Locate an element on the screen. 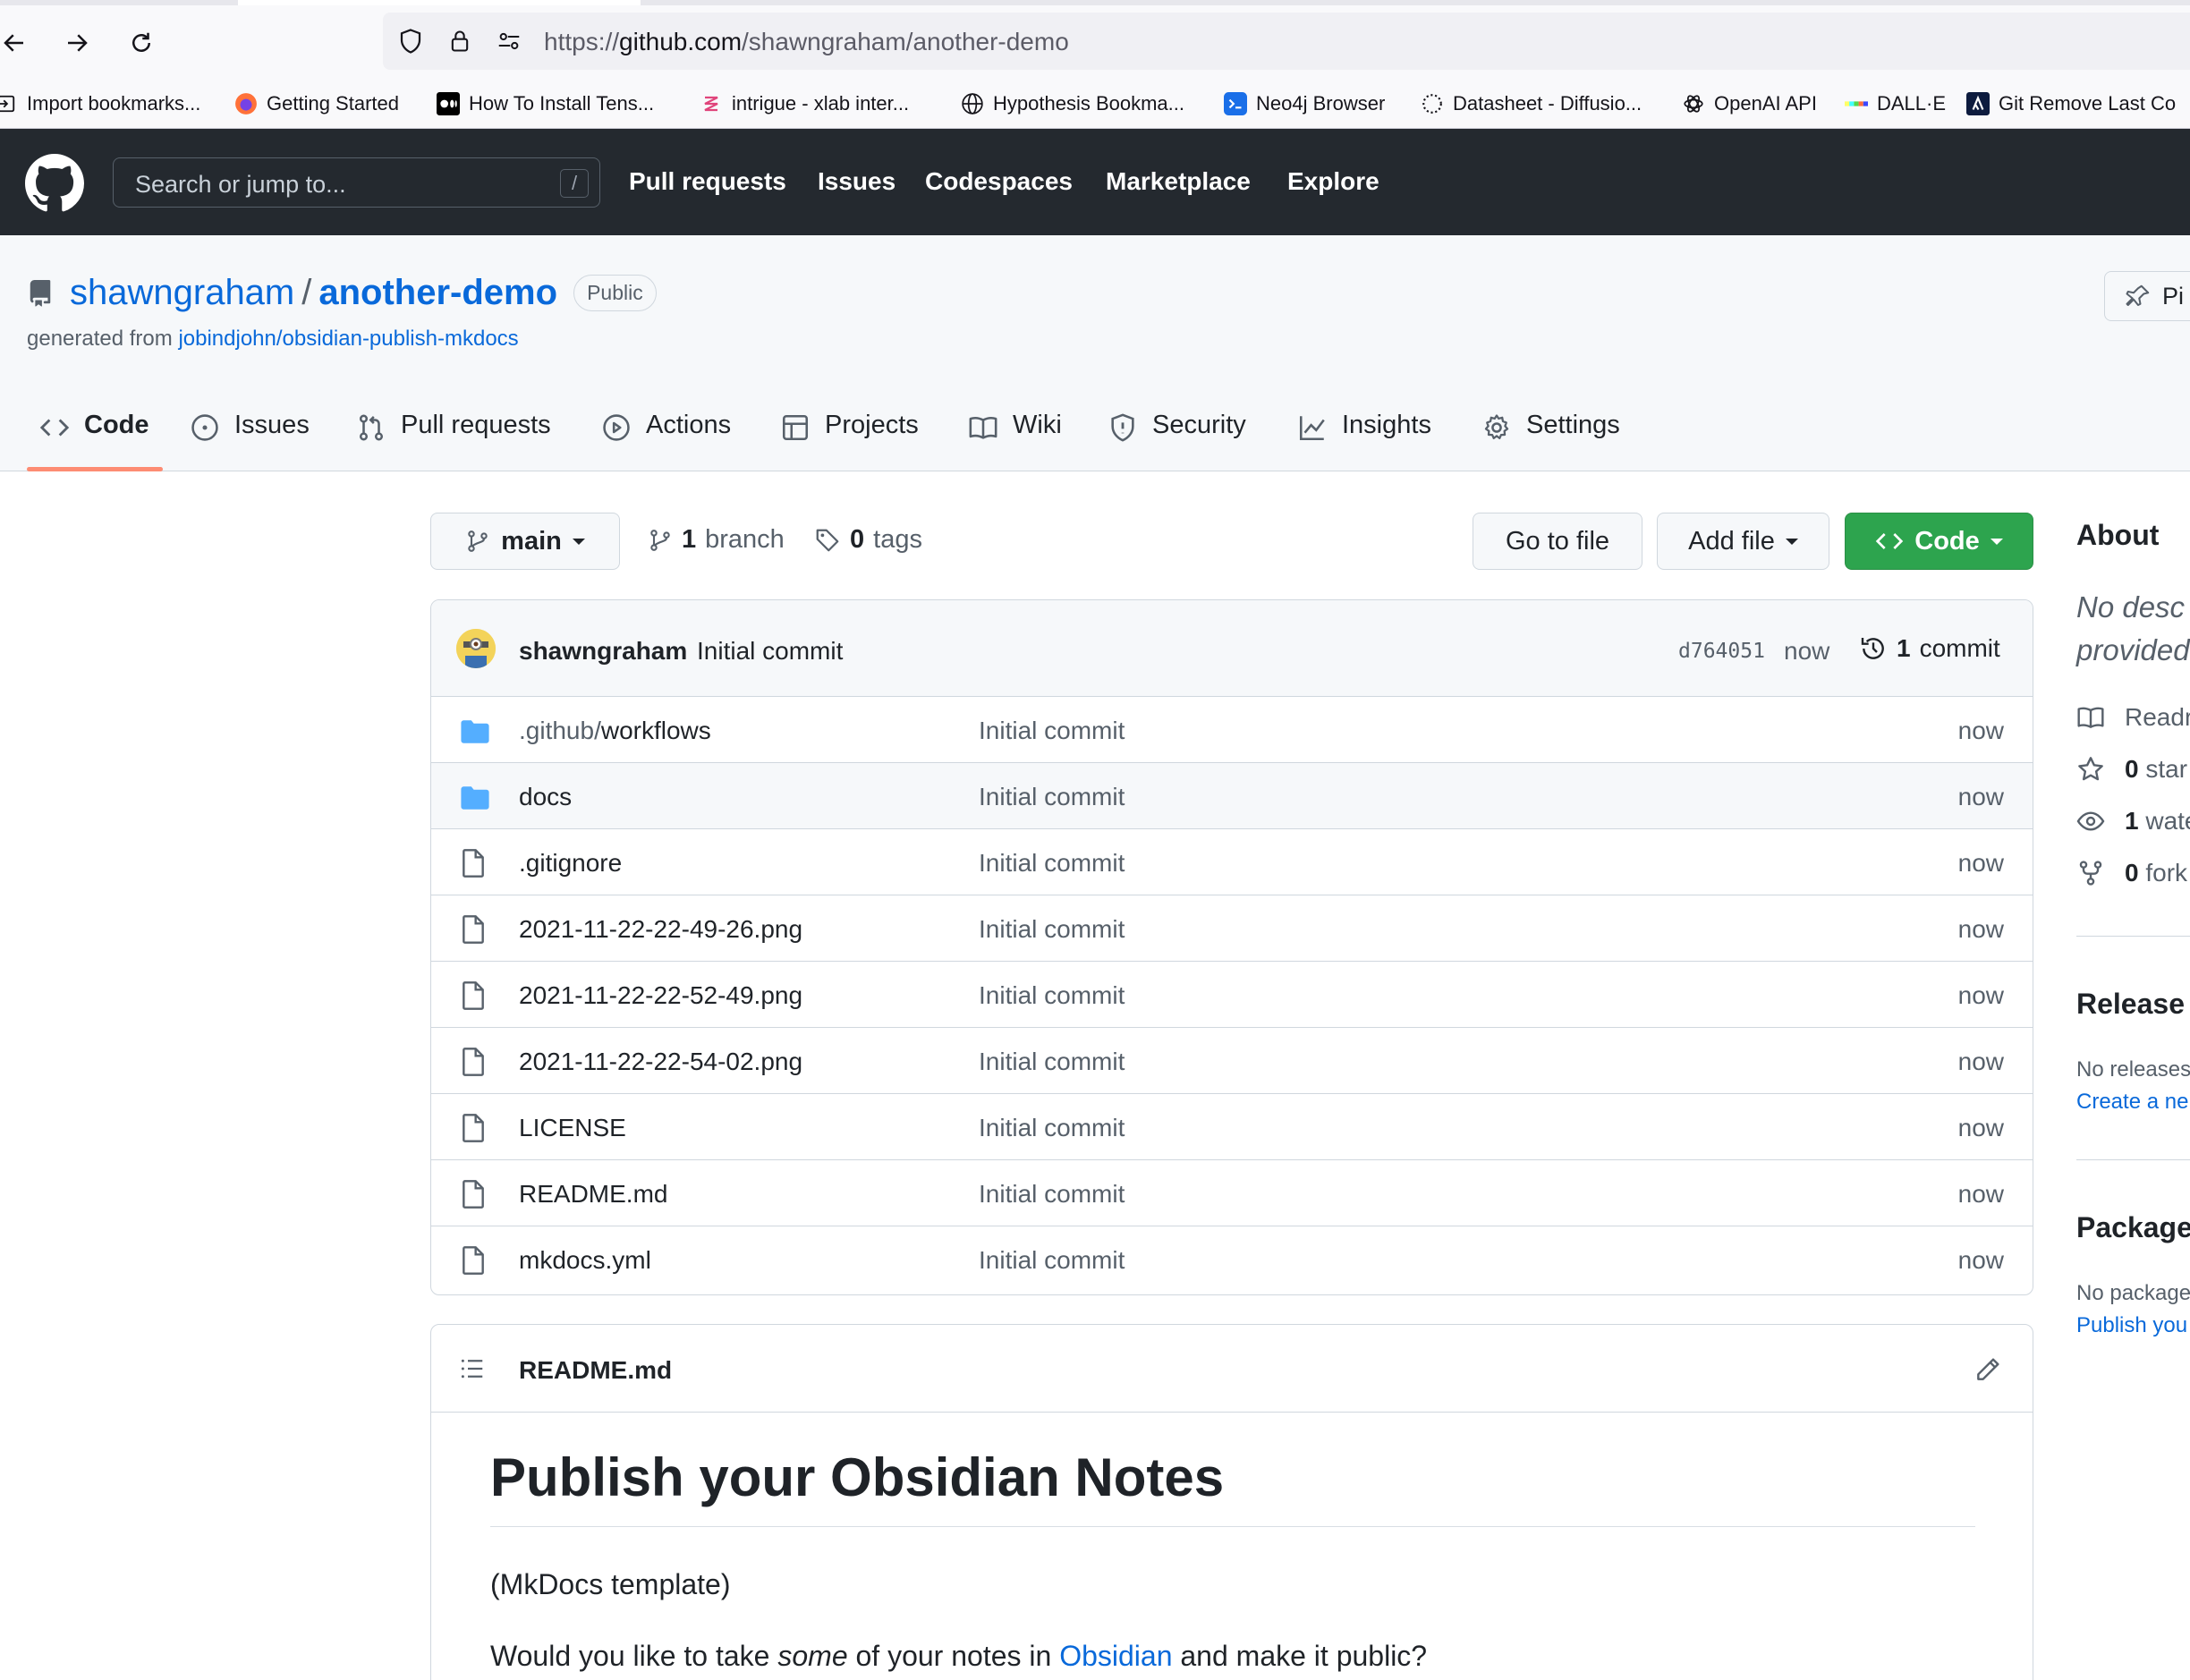 This screenshot has width=2190, height=1680. bookmark-item: OpenAI API is located at coordinates (1750, 104).